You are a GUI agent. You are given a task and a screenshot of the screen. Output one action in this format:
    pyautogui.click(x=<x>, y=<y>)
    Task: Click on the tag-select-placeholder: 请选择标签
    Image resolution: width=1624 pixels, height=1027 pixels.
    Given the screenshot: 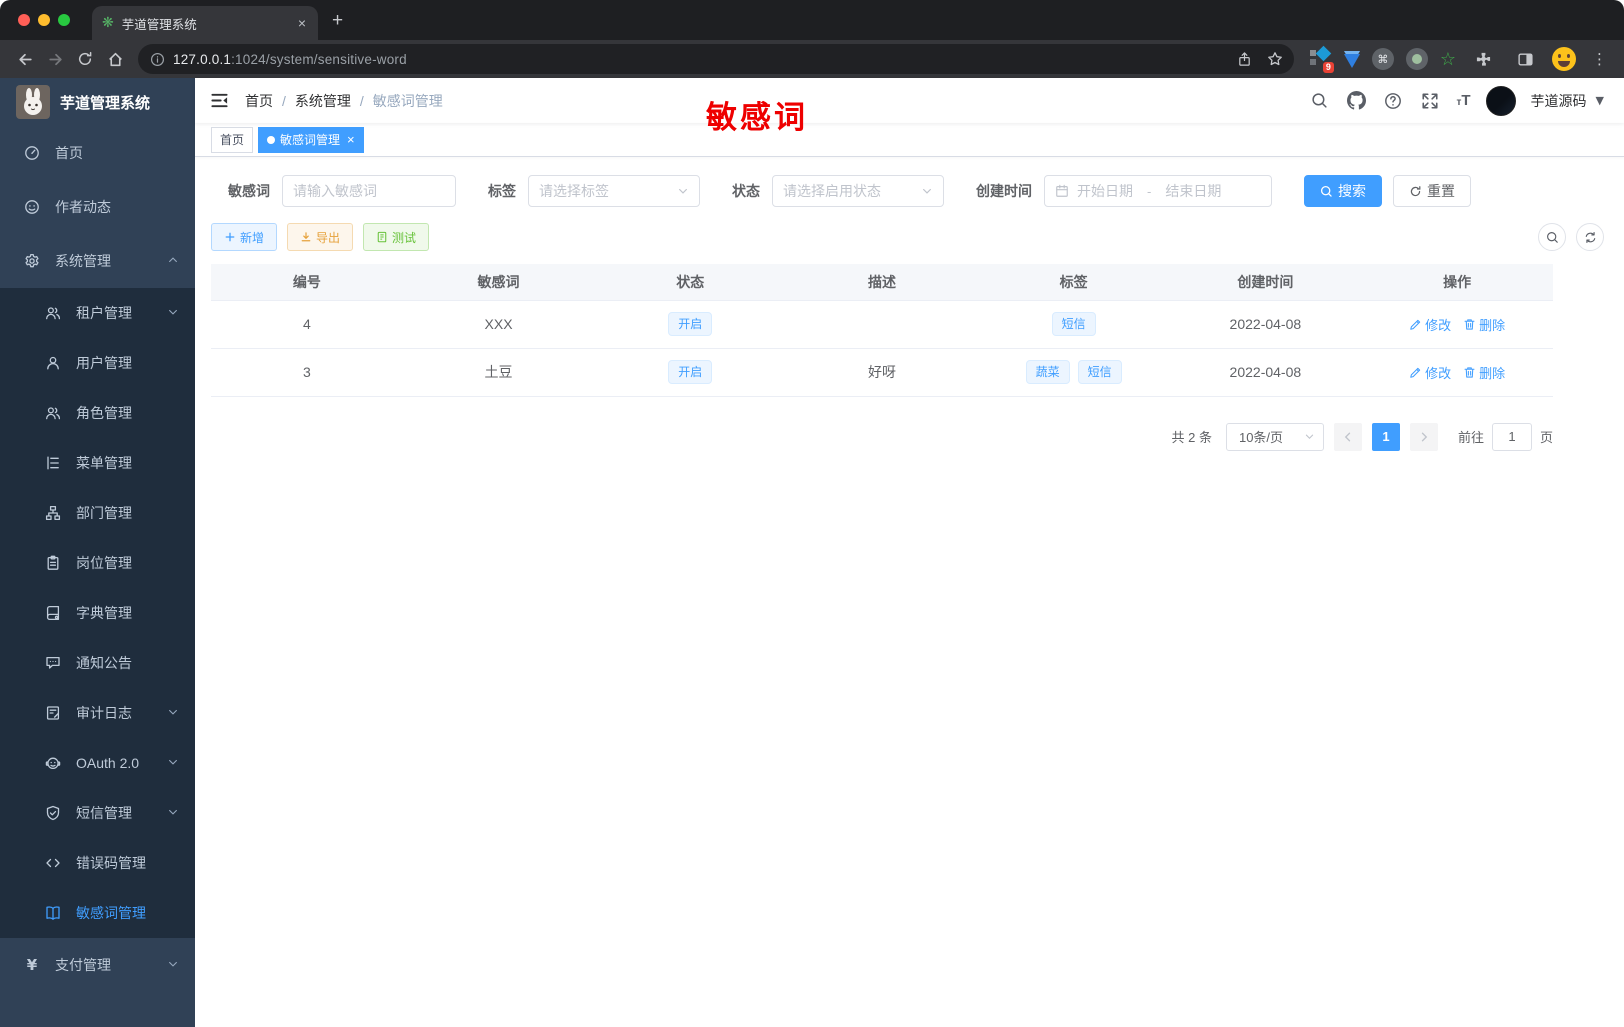 What is the action you would take?
    pyautogui.click(x=574, y=191)
    